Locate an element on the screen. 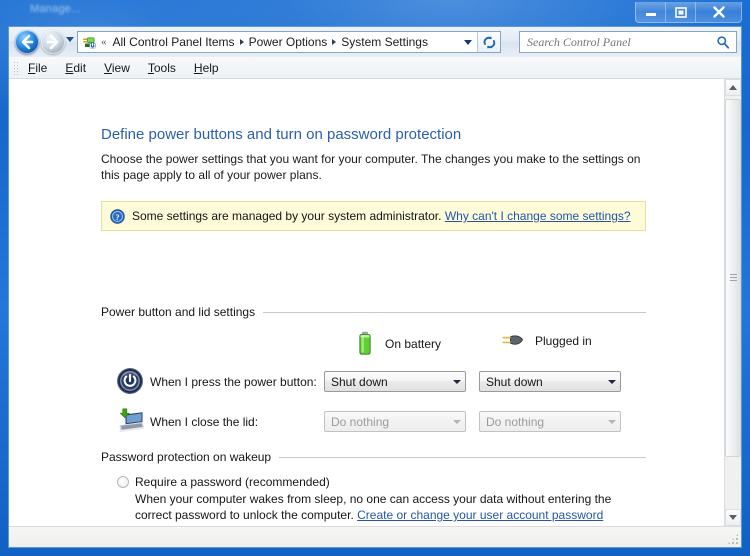  window-controls is located at coordinates (688, 12).